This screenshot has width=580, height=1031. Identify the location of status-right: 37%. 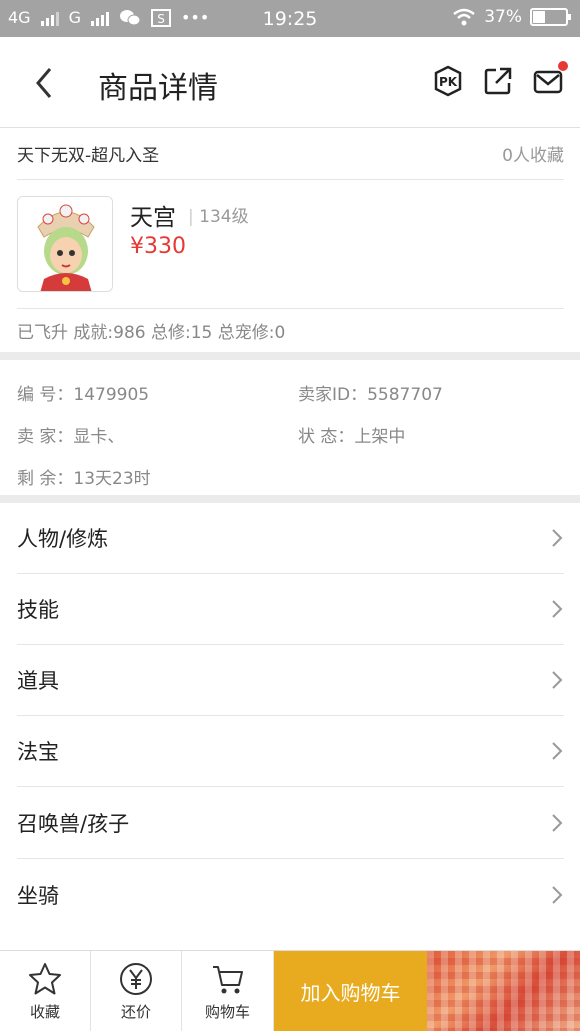
(511, 17).